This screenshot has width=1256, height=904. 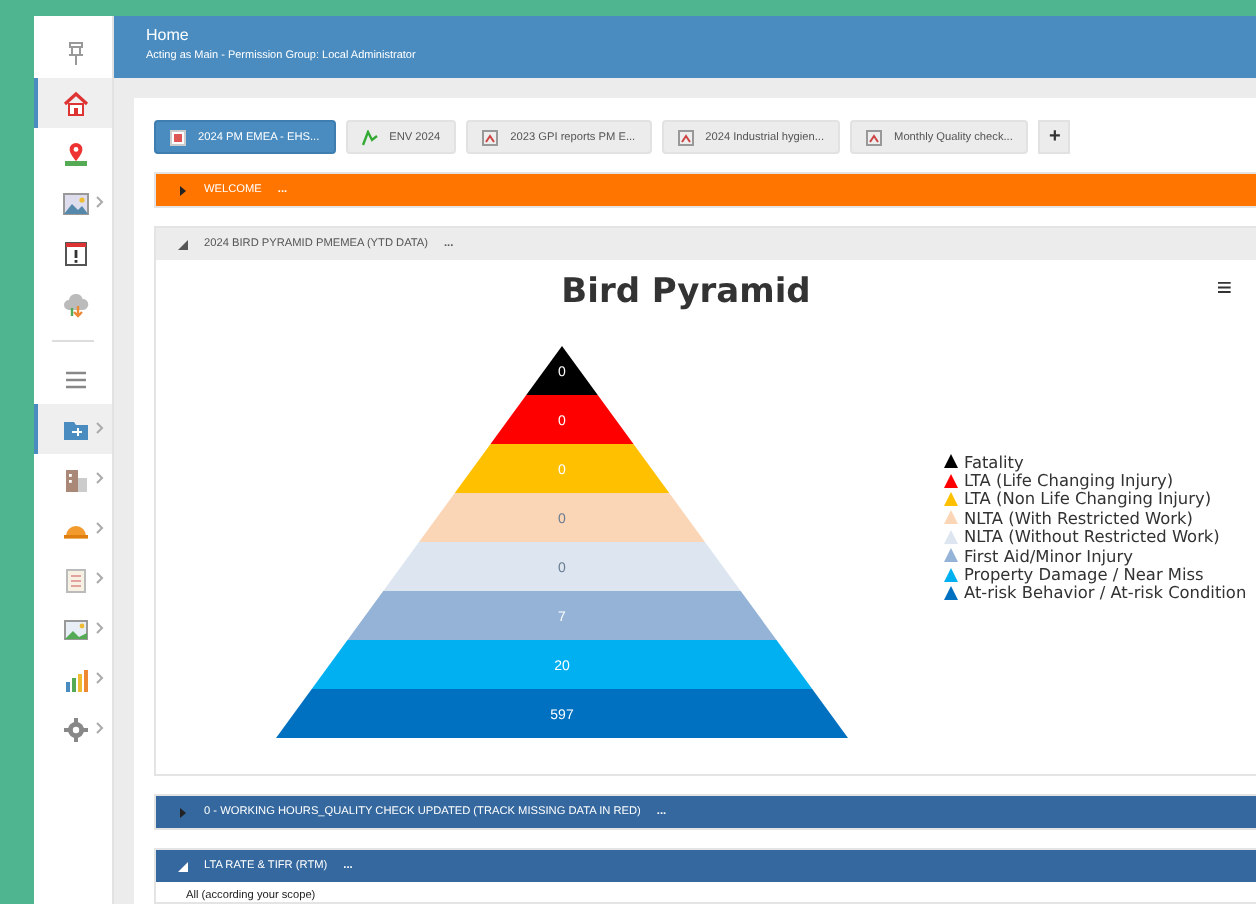 I want to click on legend-label: First Aid/Minor Injury, so click(x=1048, y=555).